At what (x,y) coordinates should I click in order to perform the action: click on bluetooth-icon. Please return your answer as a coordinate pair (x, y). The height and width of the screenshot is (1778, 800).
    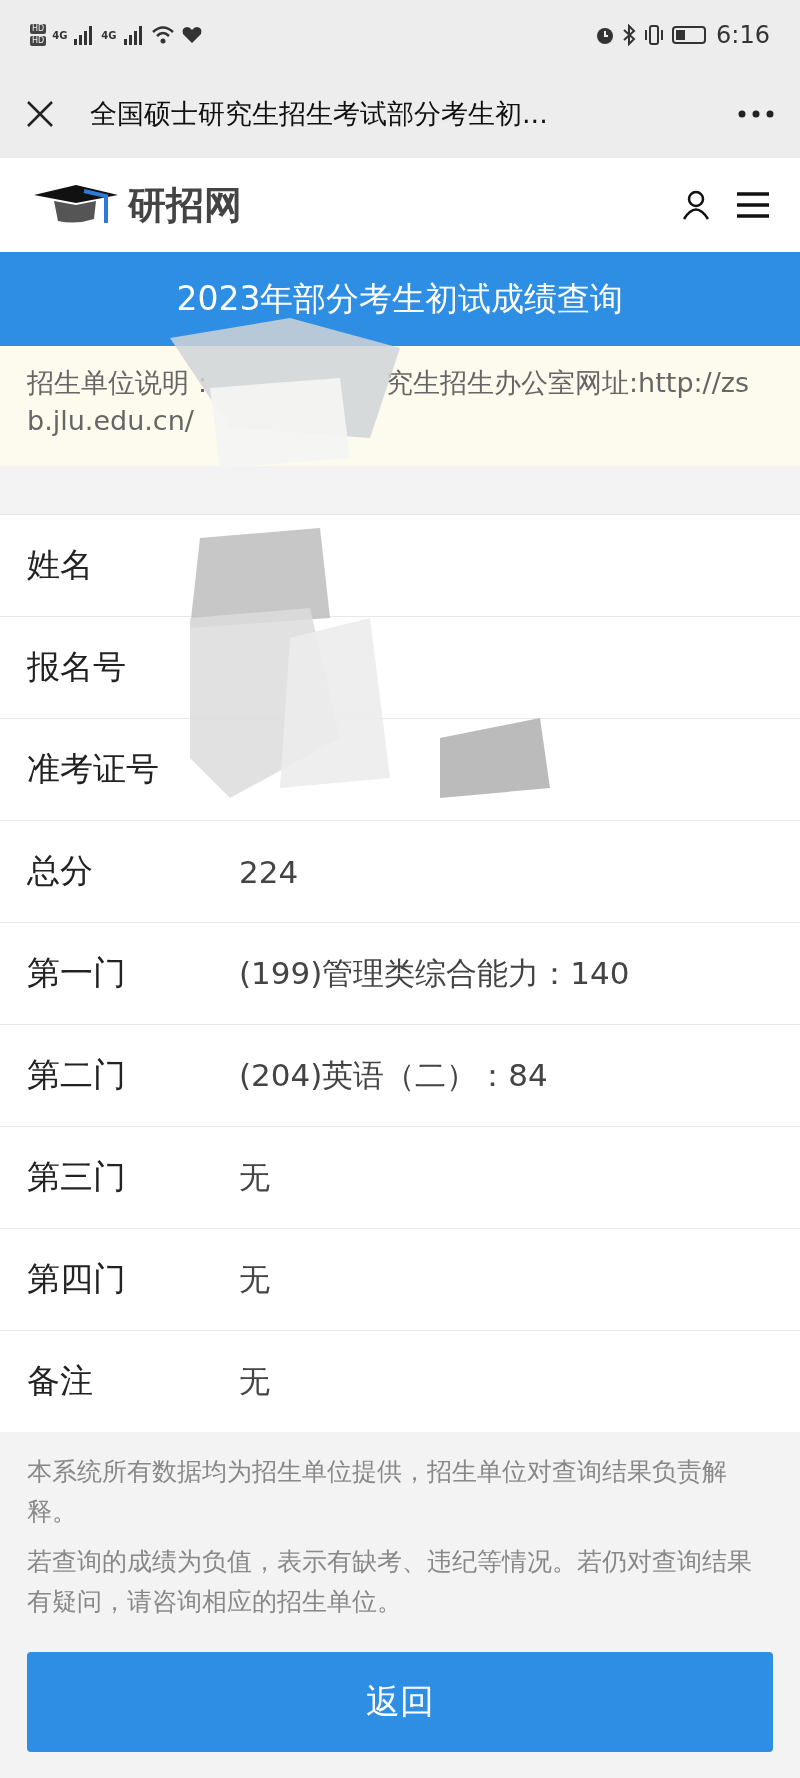
    Looking at the image, I should click on (629, 35).